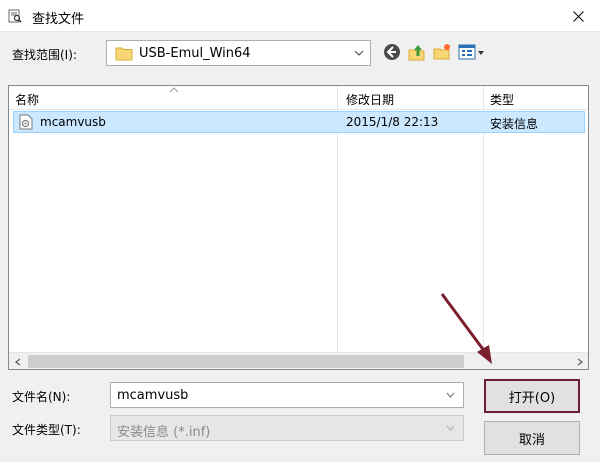 The height and width of the screenshot is (462, 600). What do you see at coordinates (442, 52) in the screenshot?
I see `new-folder-icon` at bounding box center [442, 52].